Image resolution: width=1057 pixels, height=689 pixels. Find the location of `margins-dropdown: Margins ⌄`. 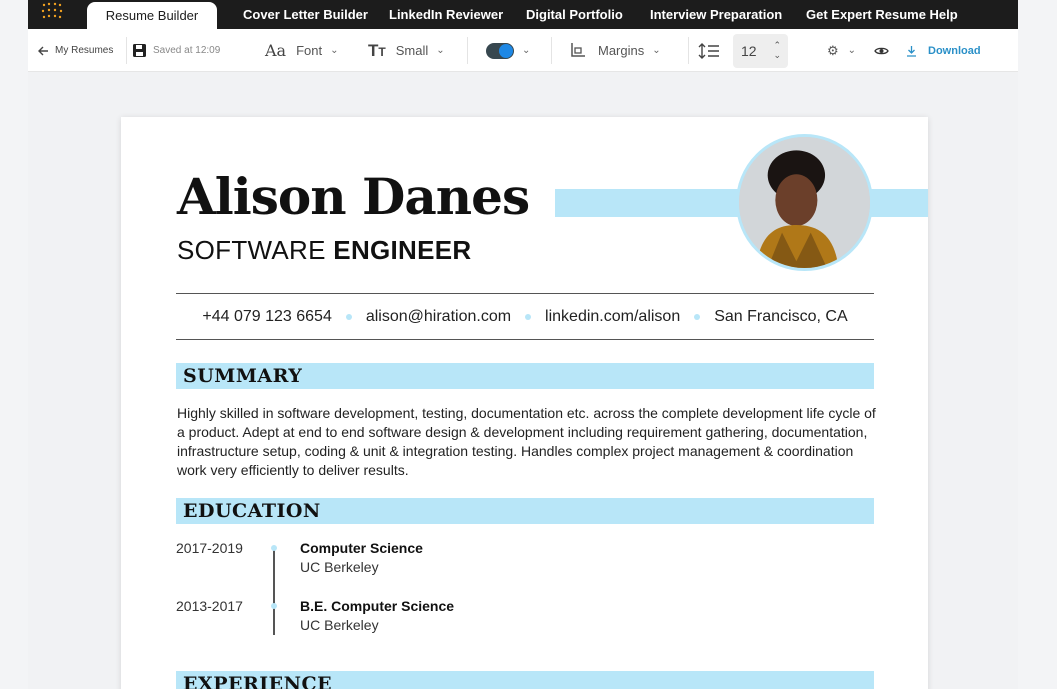

margins-dropdown: Margins ⌄ is located at coordinates (615, 50).